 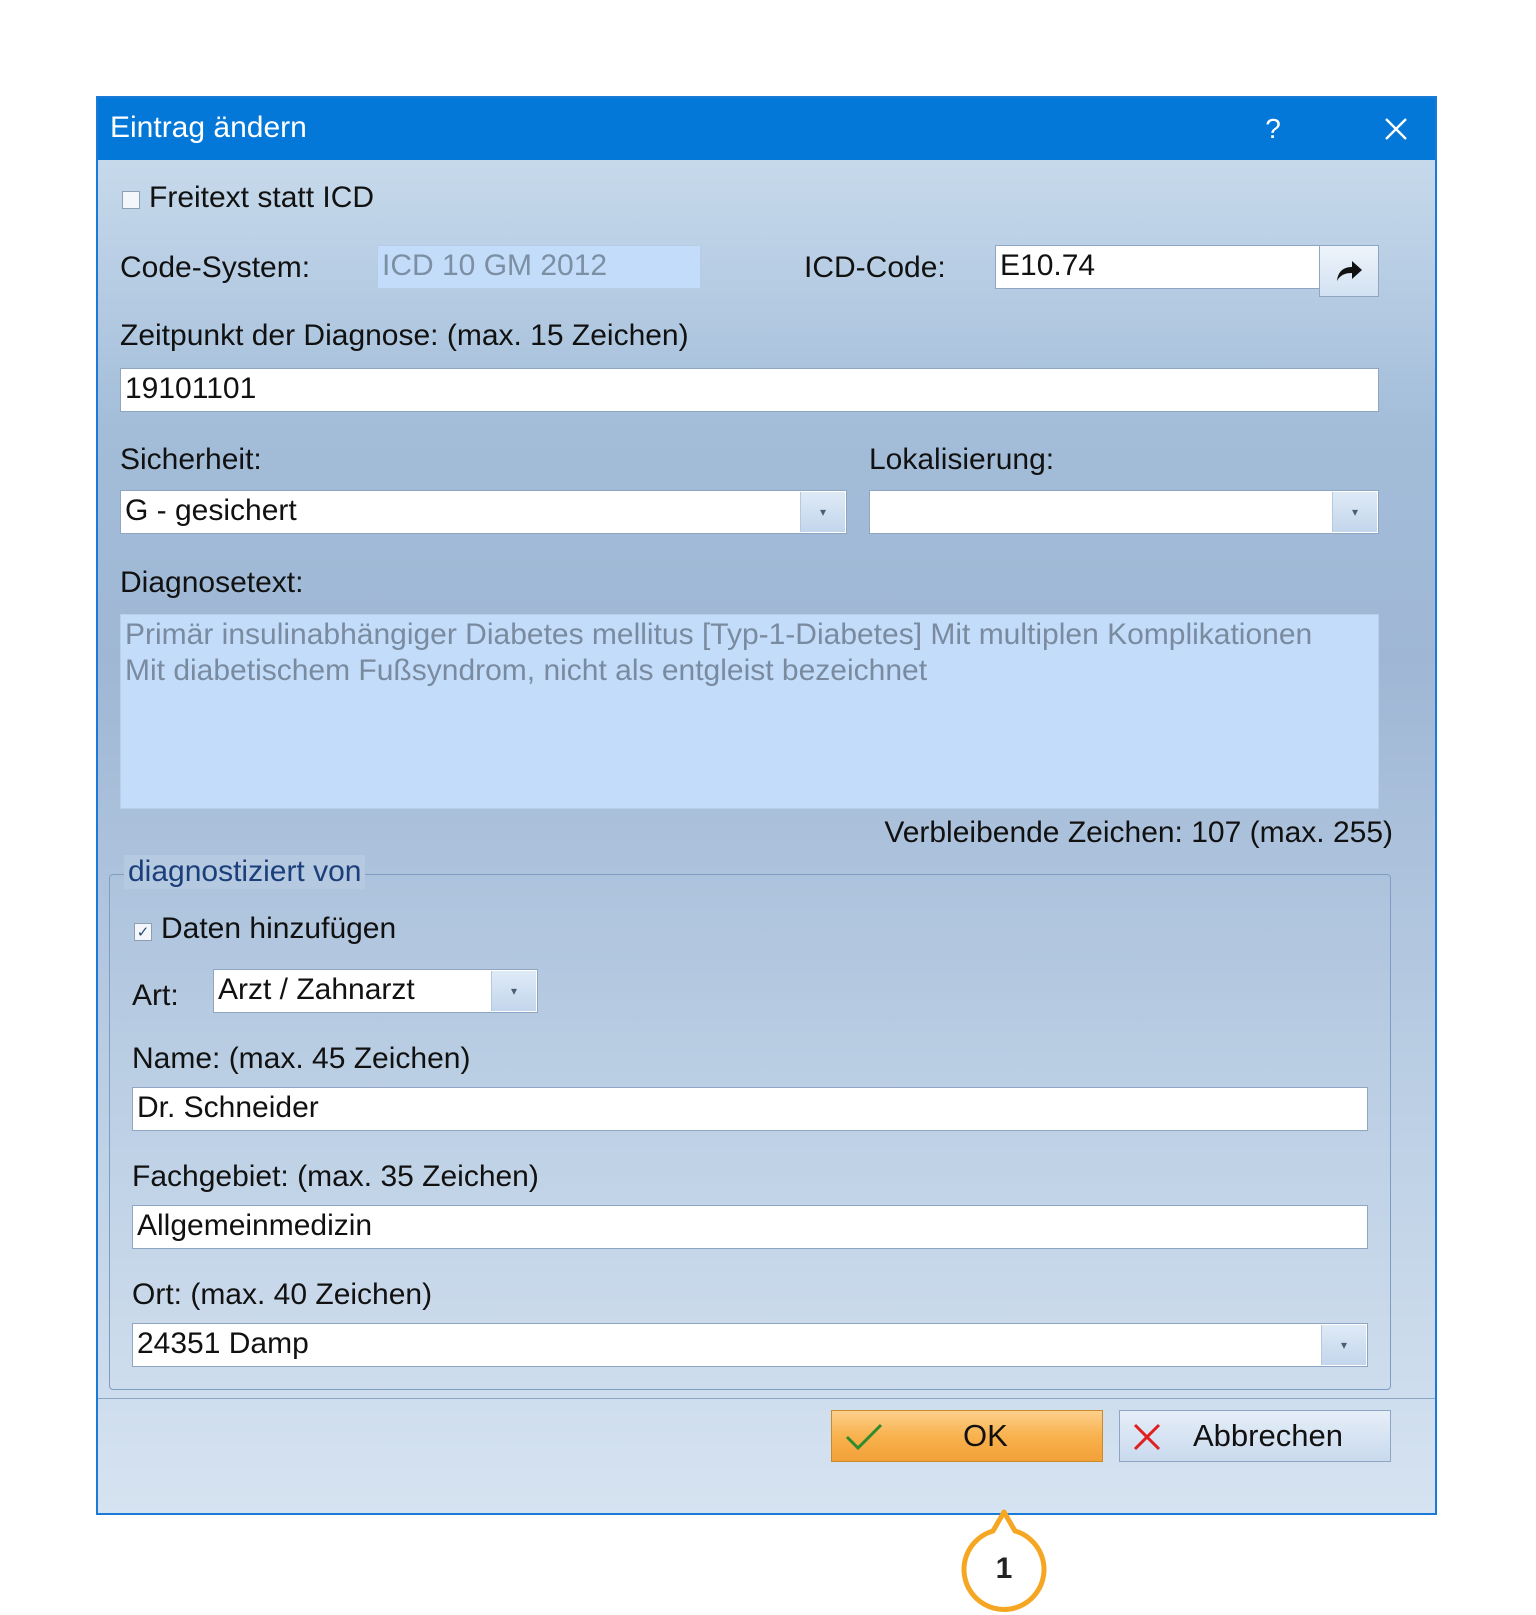 I want to click on title-bar: Eintrag ändern ?, so click(x=766, y=129).